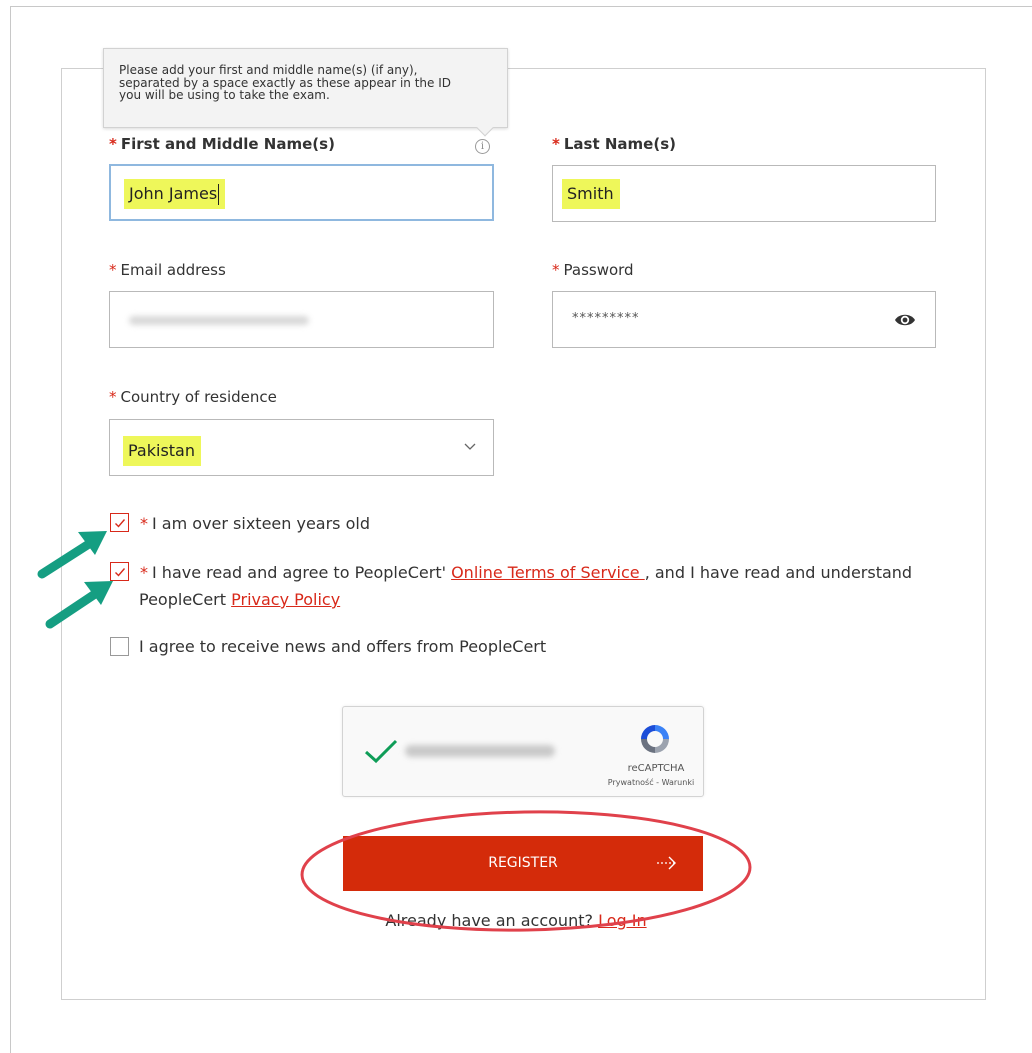  What do you see at coordinates (516, 920) in the screenshot?
I see `login-prompt: Already have an account? Log In` at bounding box center [516, 920].